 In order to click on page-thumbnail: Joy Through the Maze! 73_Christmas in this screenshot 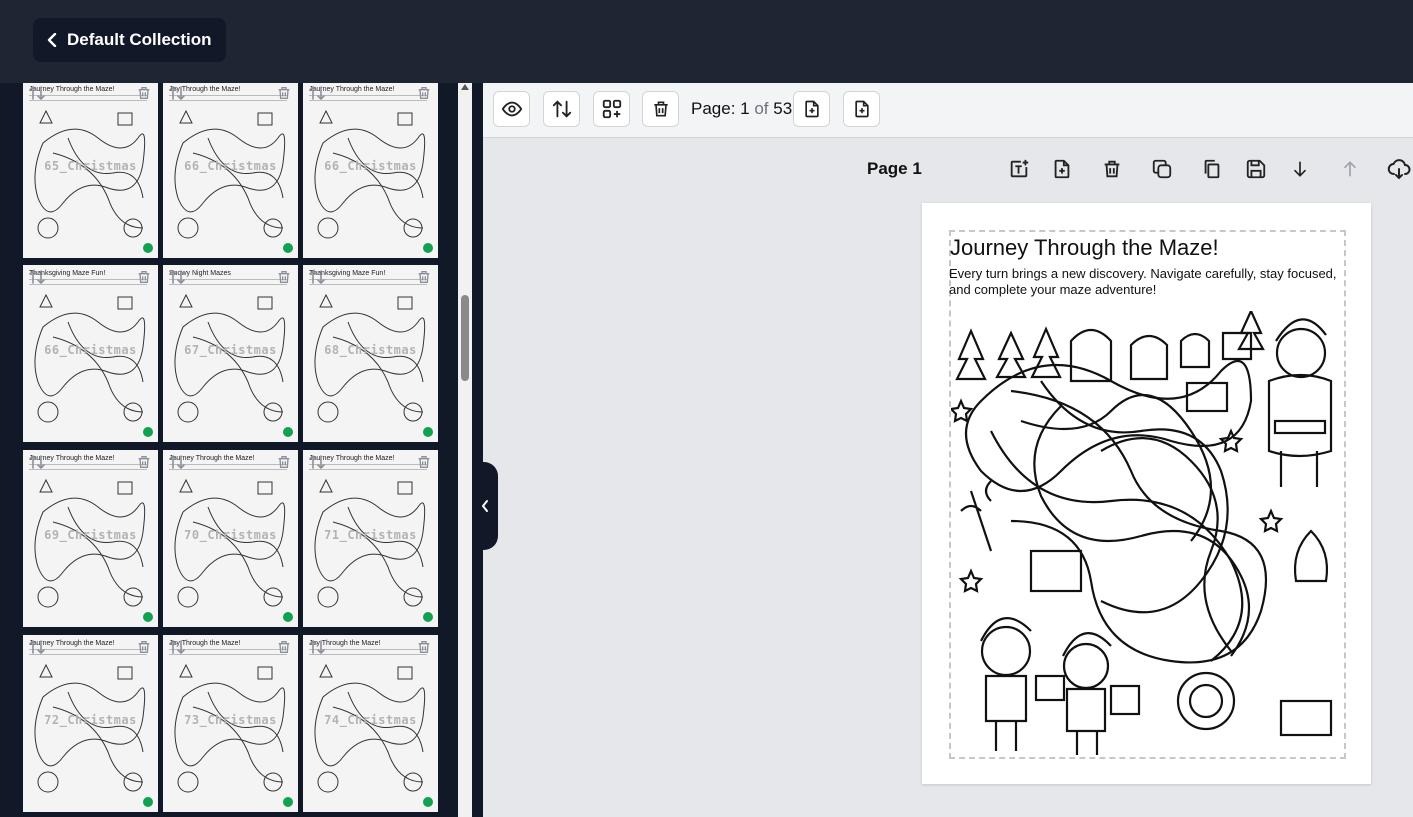, I will do `click(230, 723)`.